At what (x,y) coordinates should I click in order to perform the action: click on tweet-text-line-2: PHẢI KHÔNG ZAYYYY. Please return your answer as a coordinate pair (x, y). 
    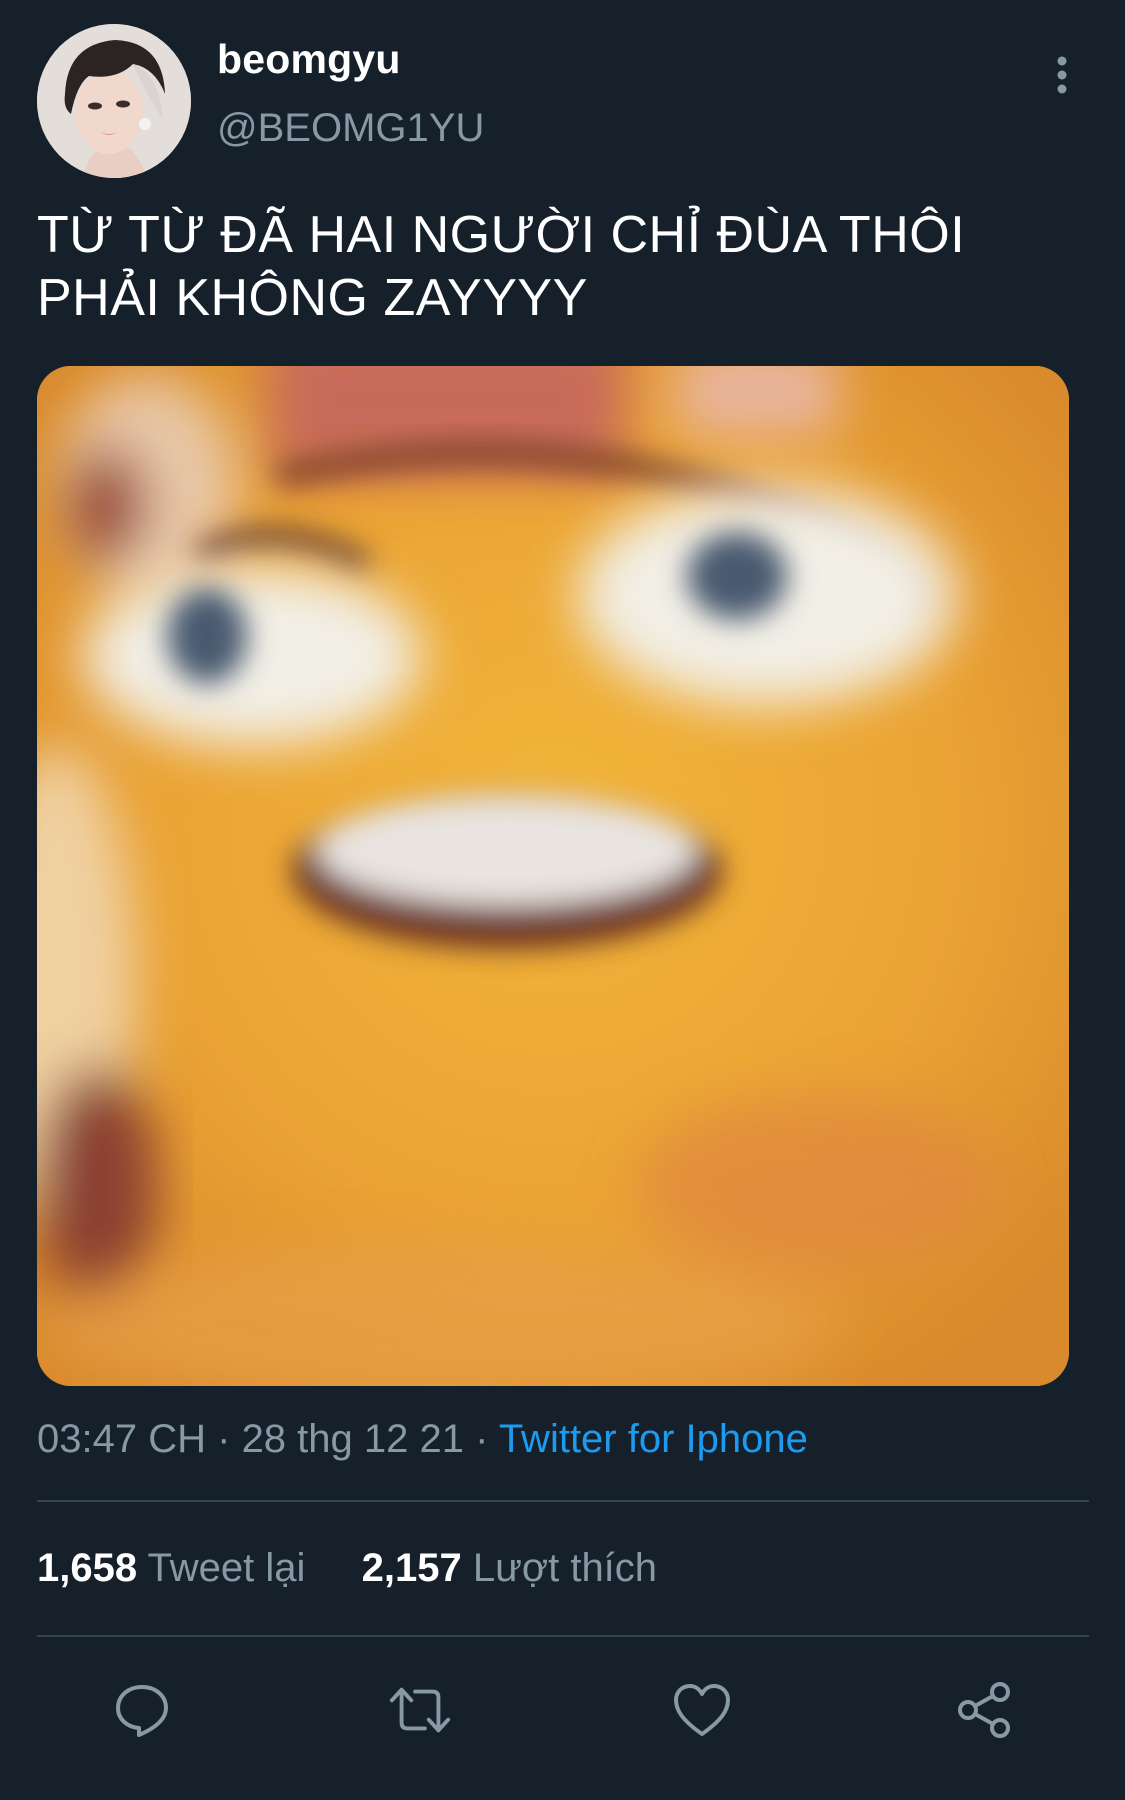
    Looking at the image, I should click on (312, 298).